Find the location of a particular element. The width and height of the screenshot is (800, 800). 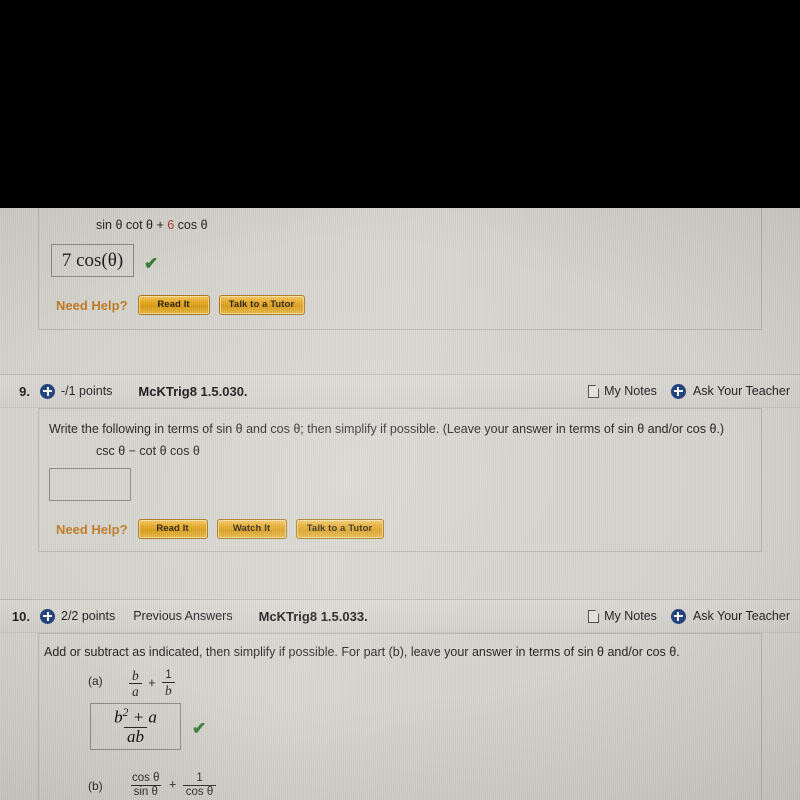

question-10-number: 10. is located at coordinates (20, 616).